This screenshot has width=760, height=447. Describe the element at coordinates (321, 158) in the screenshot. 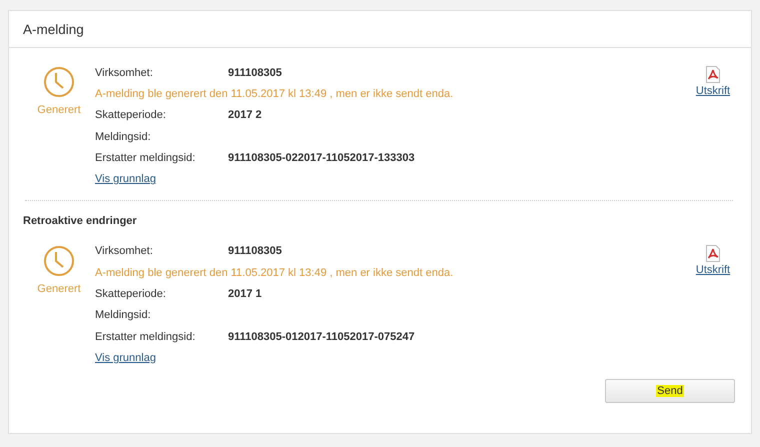

I see `field-value: 911108305-022017-11052017-133303` at that location.